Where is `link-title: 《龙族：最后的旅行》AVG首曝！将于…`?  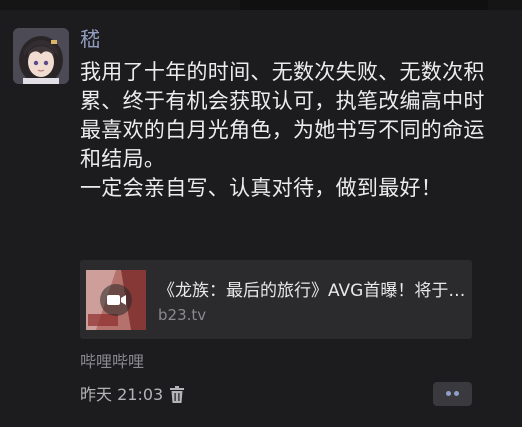 link-title: 《龙族：最后的旅行》AVG首曝！将于… is located at coordinates (312, 291).